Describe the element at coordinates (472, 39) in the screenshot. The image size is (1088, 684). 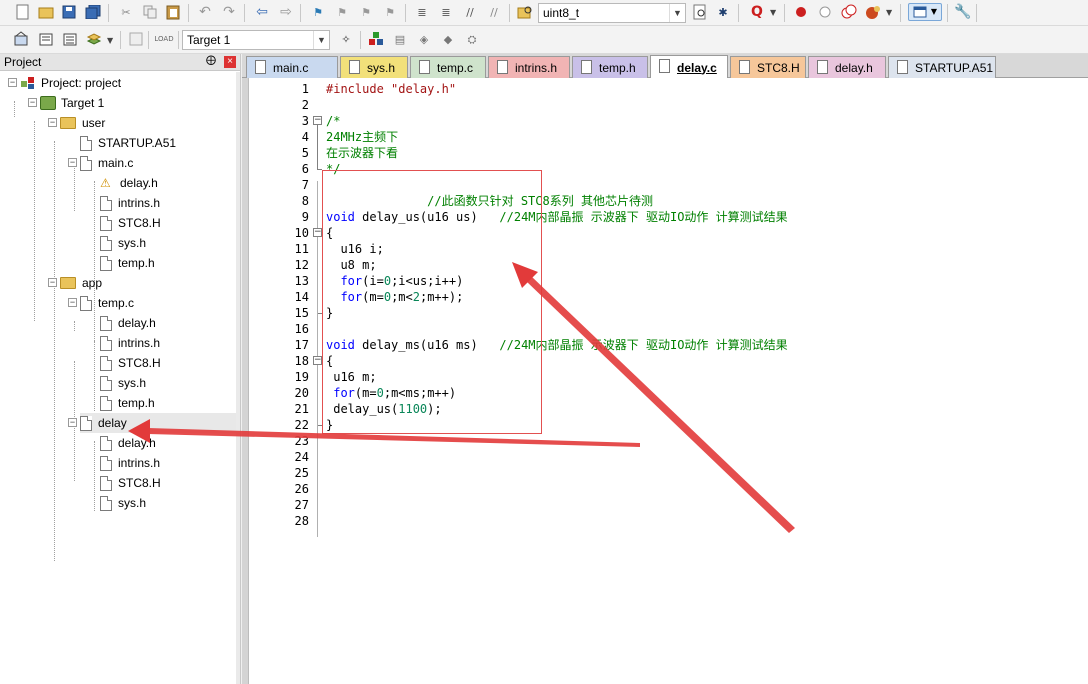
I see `run-time-environment-icon: ⛭` at that location.